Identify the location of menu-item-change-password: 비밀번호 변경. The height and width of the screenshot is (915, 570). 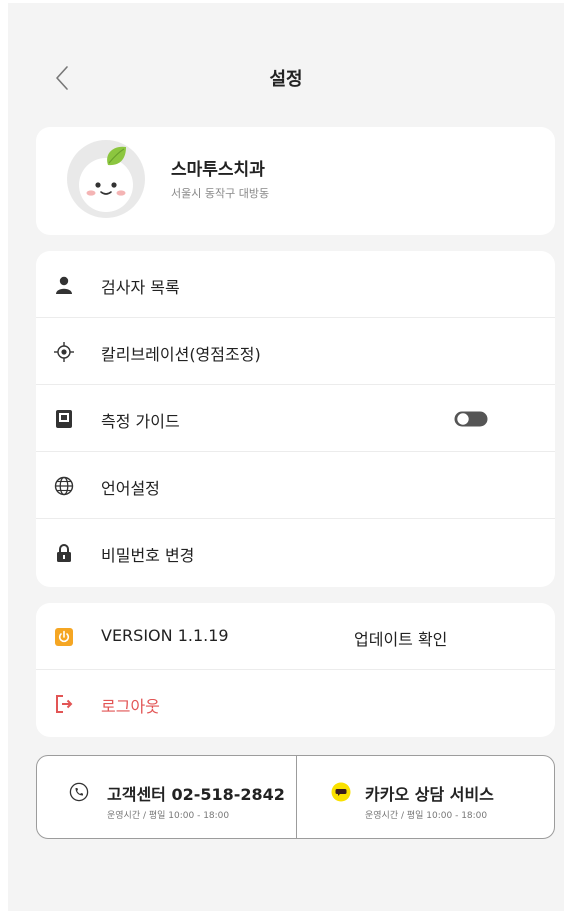
(295, 552).